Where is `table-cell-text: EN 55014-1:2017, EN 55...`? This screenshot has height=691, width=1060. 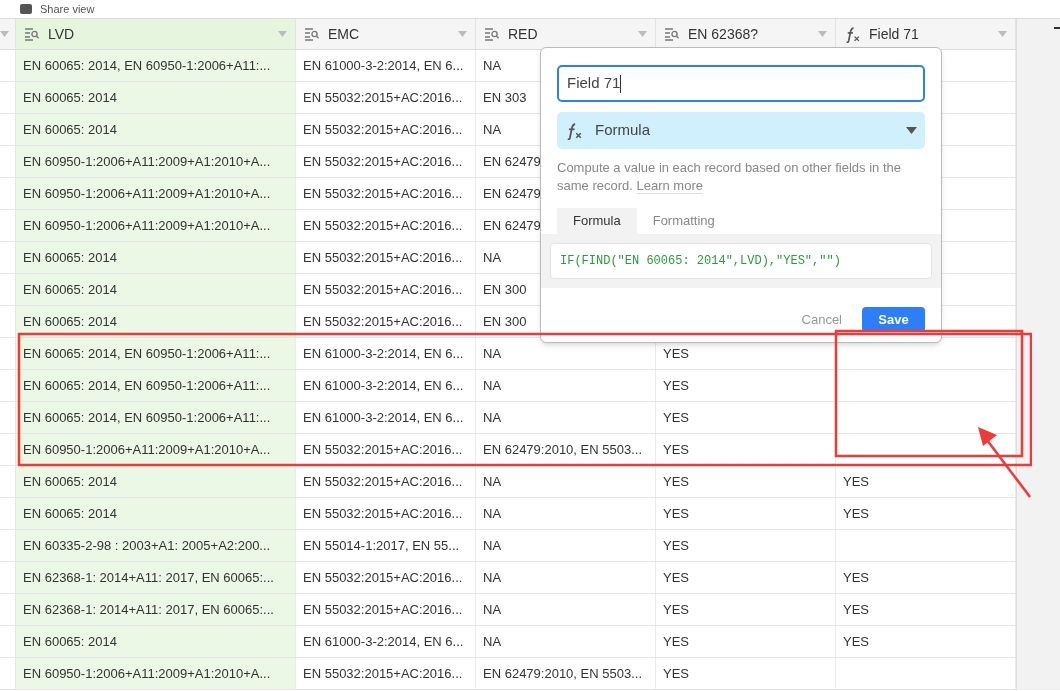 table-cell-text: EN 55014-1:2017, EN 55... is located at coordinates (381, 545).